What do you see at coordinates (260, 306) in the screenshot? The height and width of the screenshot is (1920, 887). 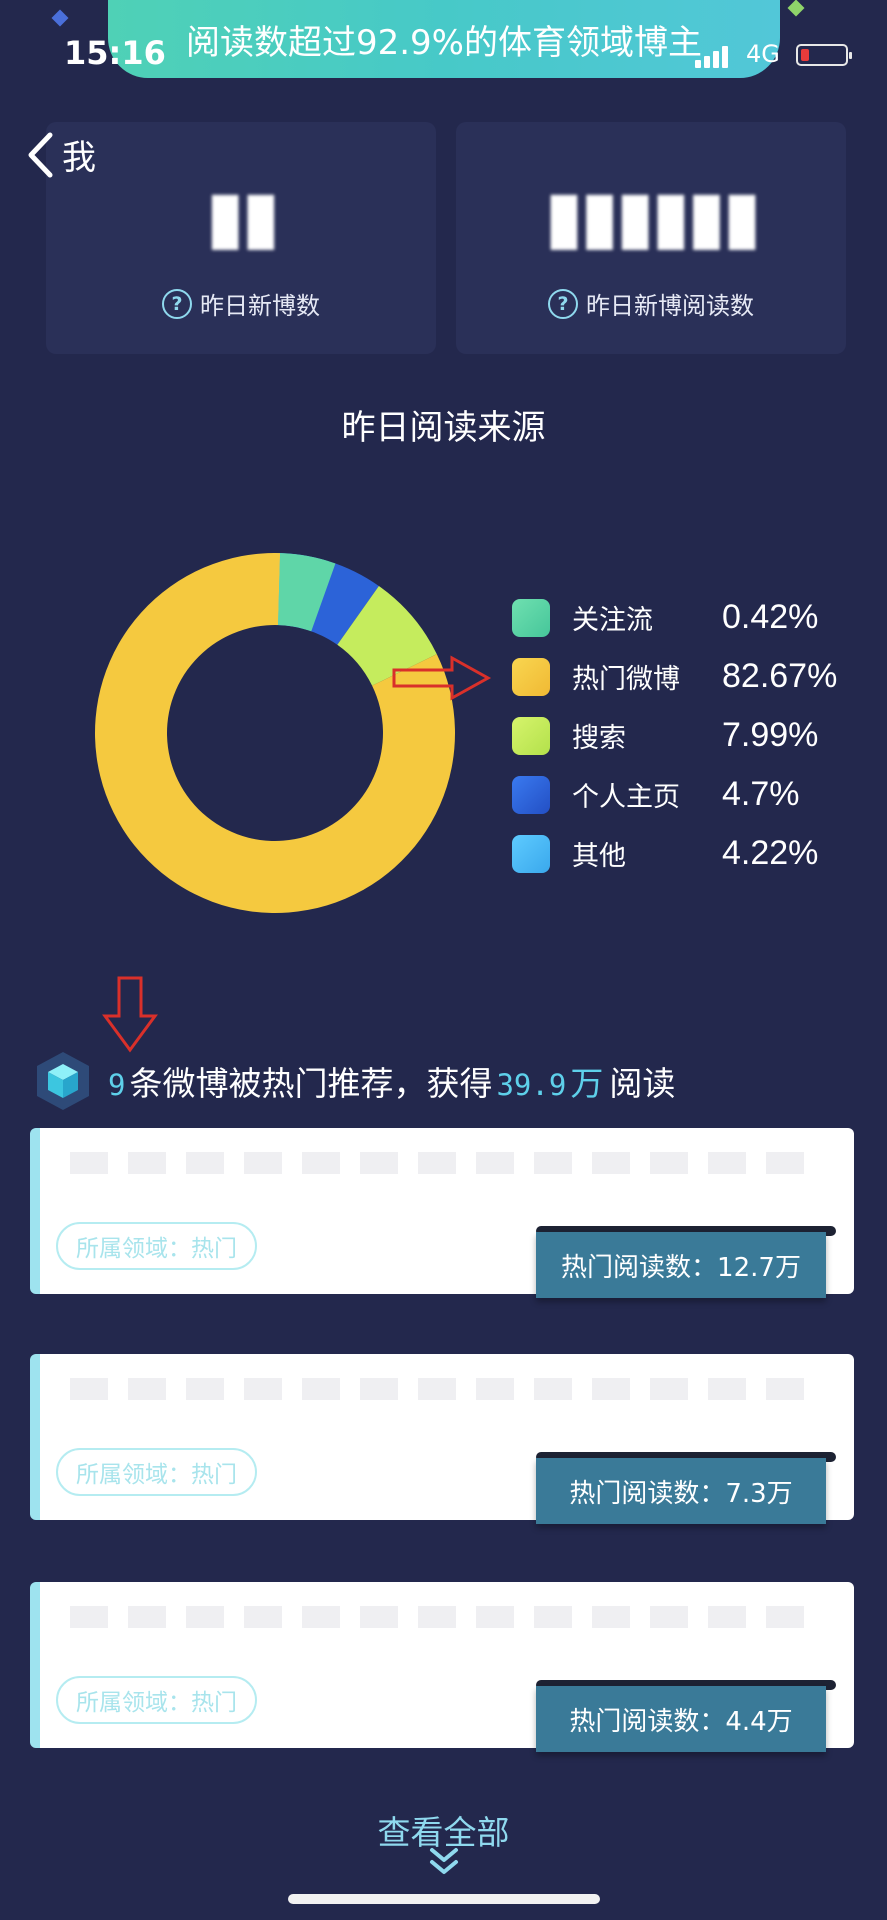 I see `new-posts-label: 昨日新博数` at bounding box center [260, 306].